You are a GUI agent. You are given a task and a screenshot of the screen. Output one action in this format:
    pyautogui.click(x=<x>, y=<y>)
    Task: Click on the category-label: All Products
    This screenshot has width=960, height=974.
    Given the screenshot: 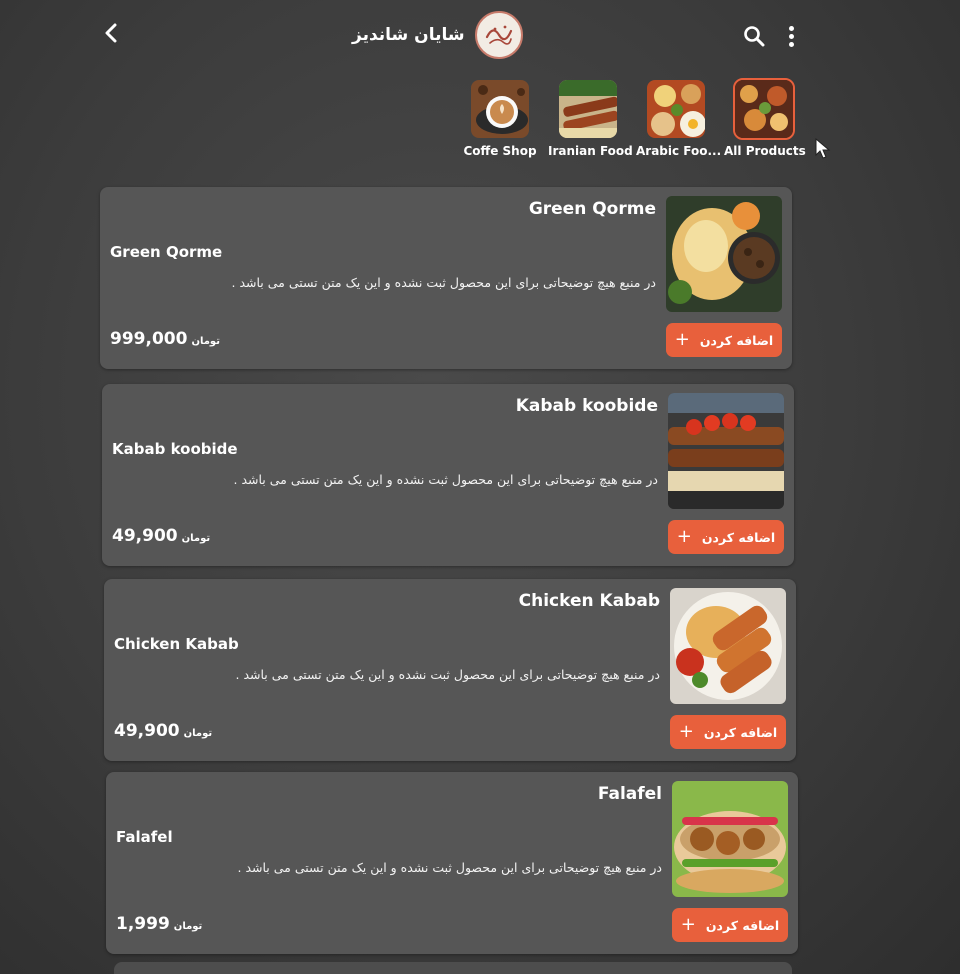 What is the action you would take?
    pyautogui.click(x=765, y=151)
    